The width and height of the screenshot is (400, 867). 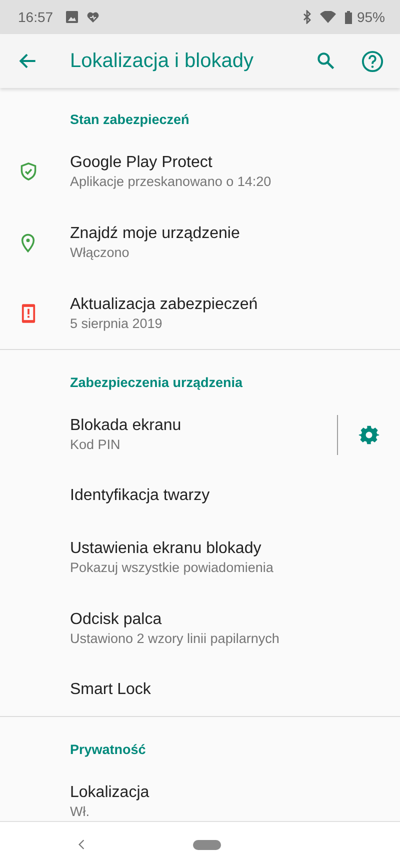 What do you see at coordinates (140, 496) in the screenshot?
I see `item-title: Identyfikacja twarzy` at bounding box center [140, 496].